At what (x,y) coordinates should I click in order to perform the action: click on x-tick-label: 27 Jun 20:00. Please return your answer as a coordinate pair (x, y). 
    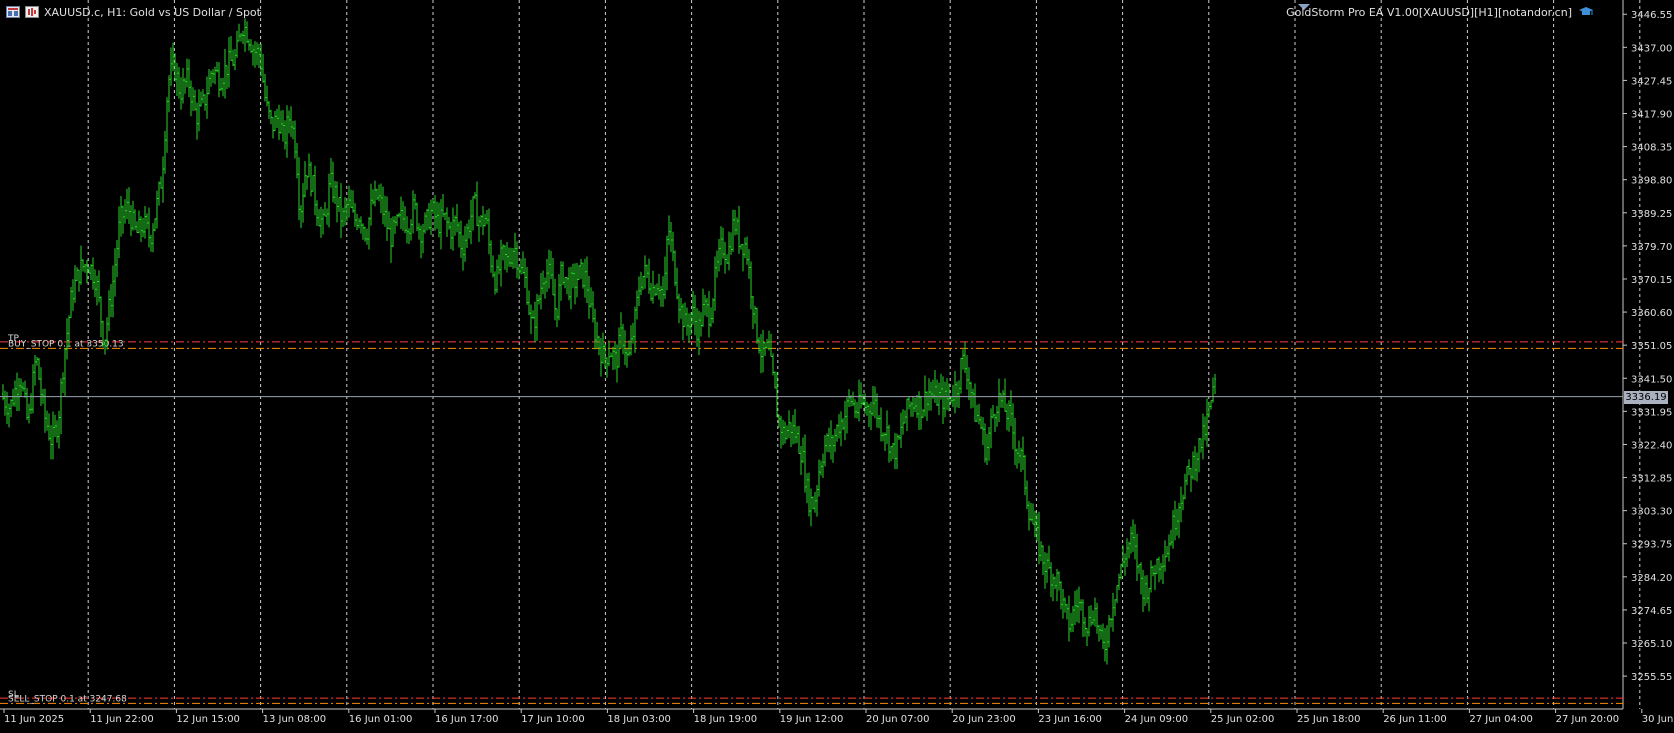
    Looking at the image, I should click on (1588, 719).